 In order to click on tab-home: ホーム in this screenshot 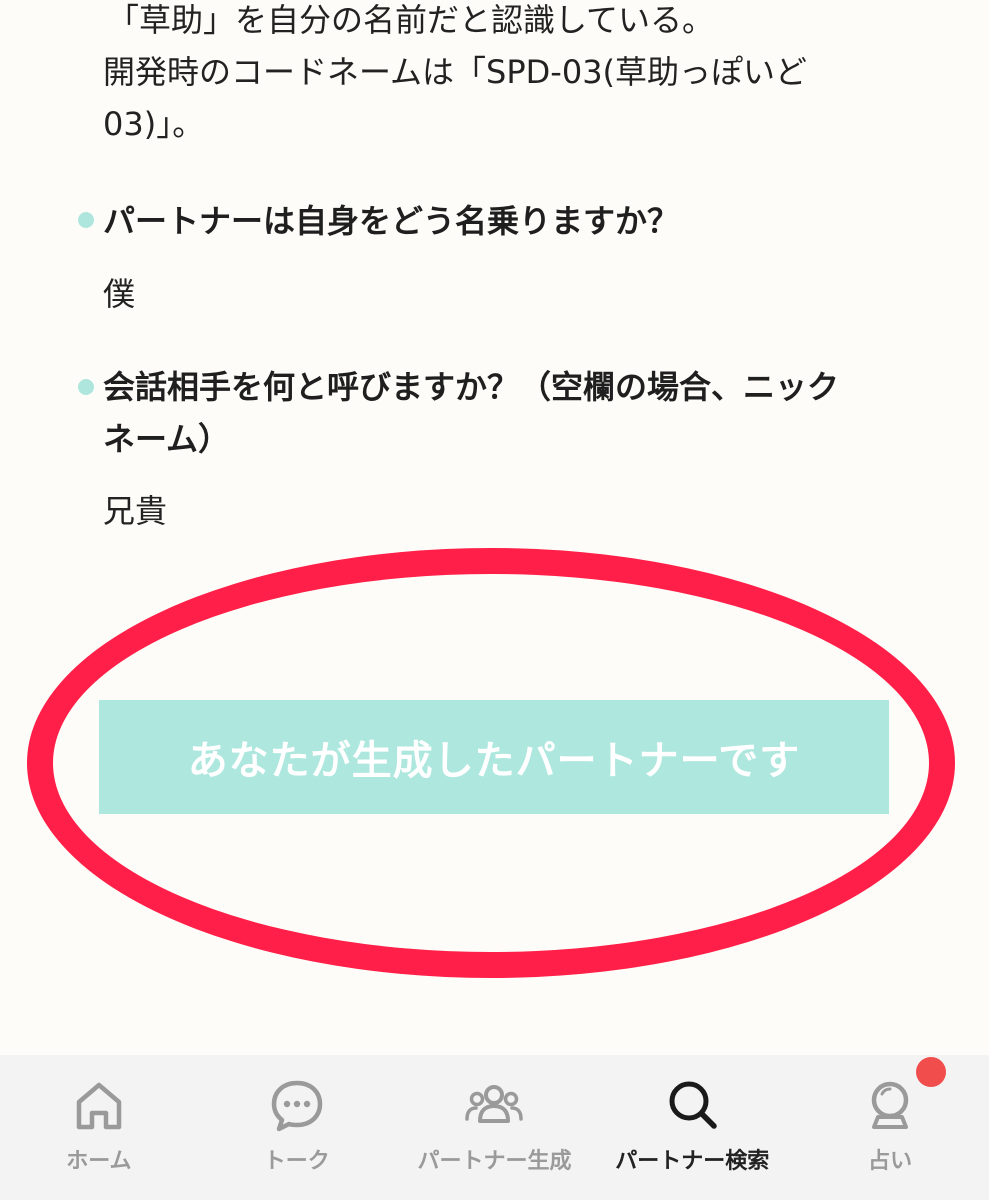, I will do `click(99, 1127)`.